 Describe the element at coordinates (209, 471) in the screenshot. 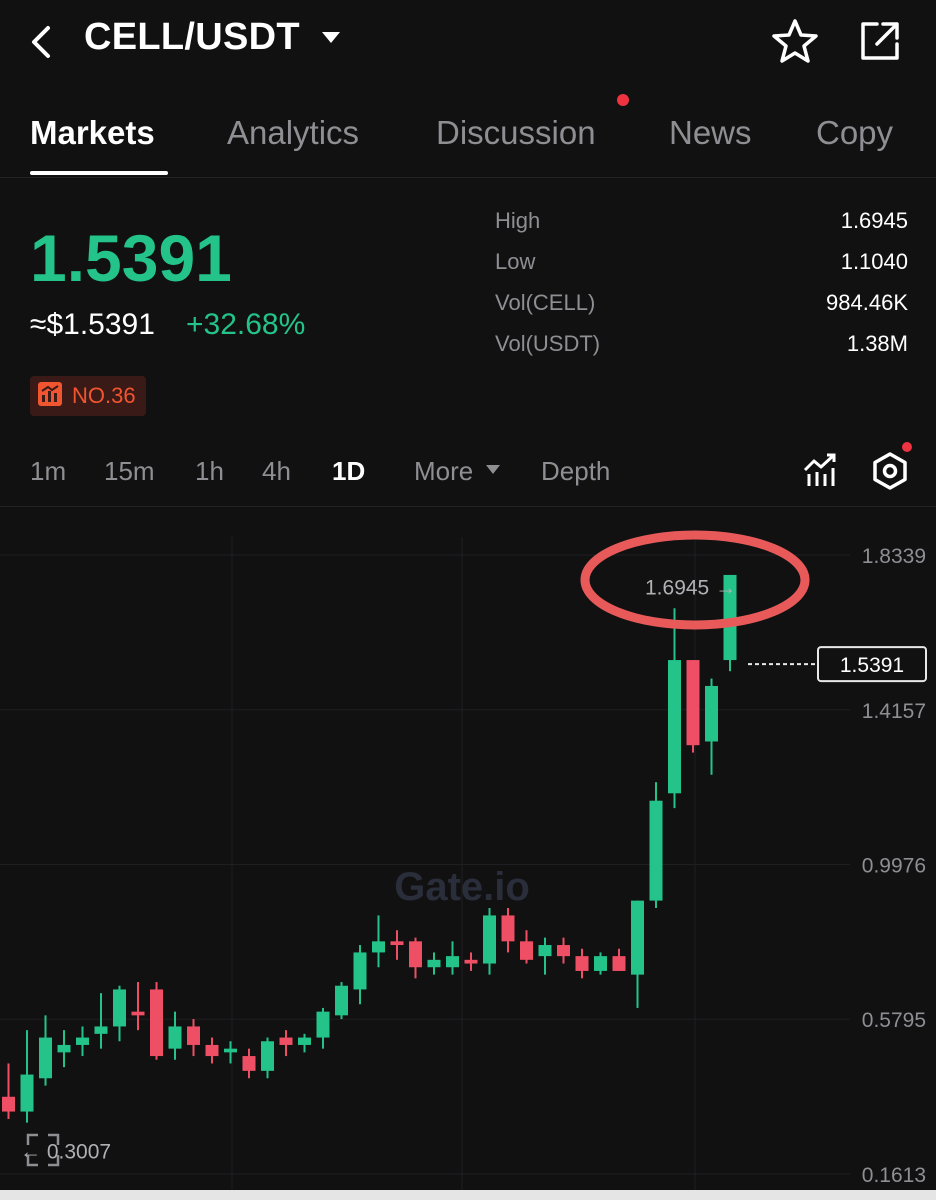

I see `timeframe-1h: 1h` at that location.